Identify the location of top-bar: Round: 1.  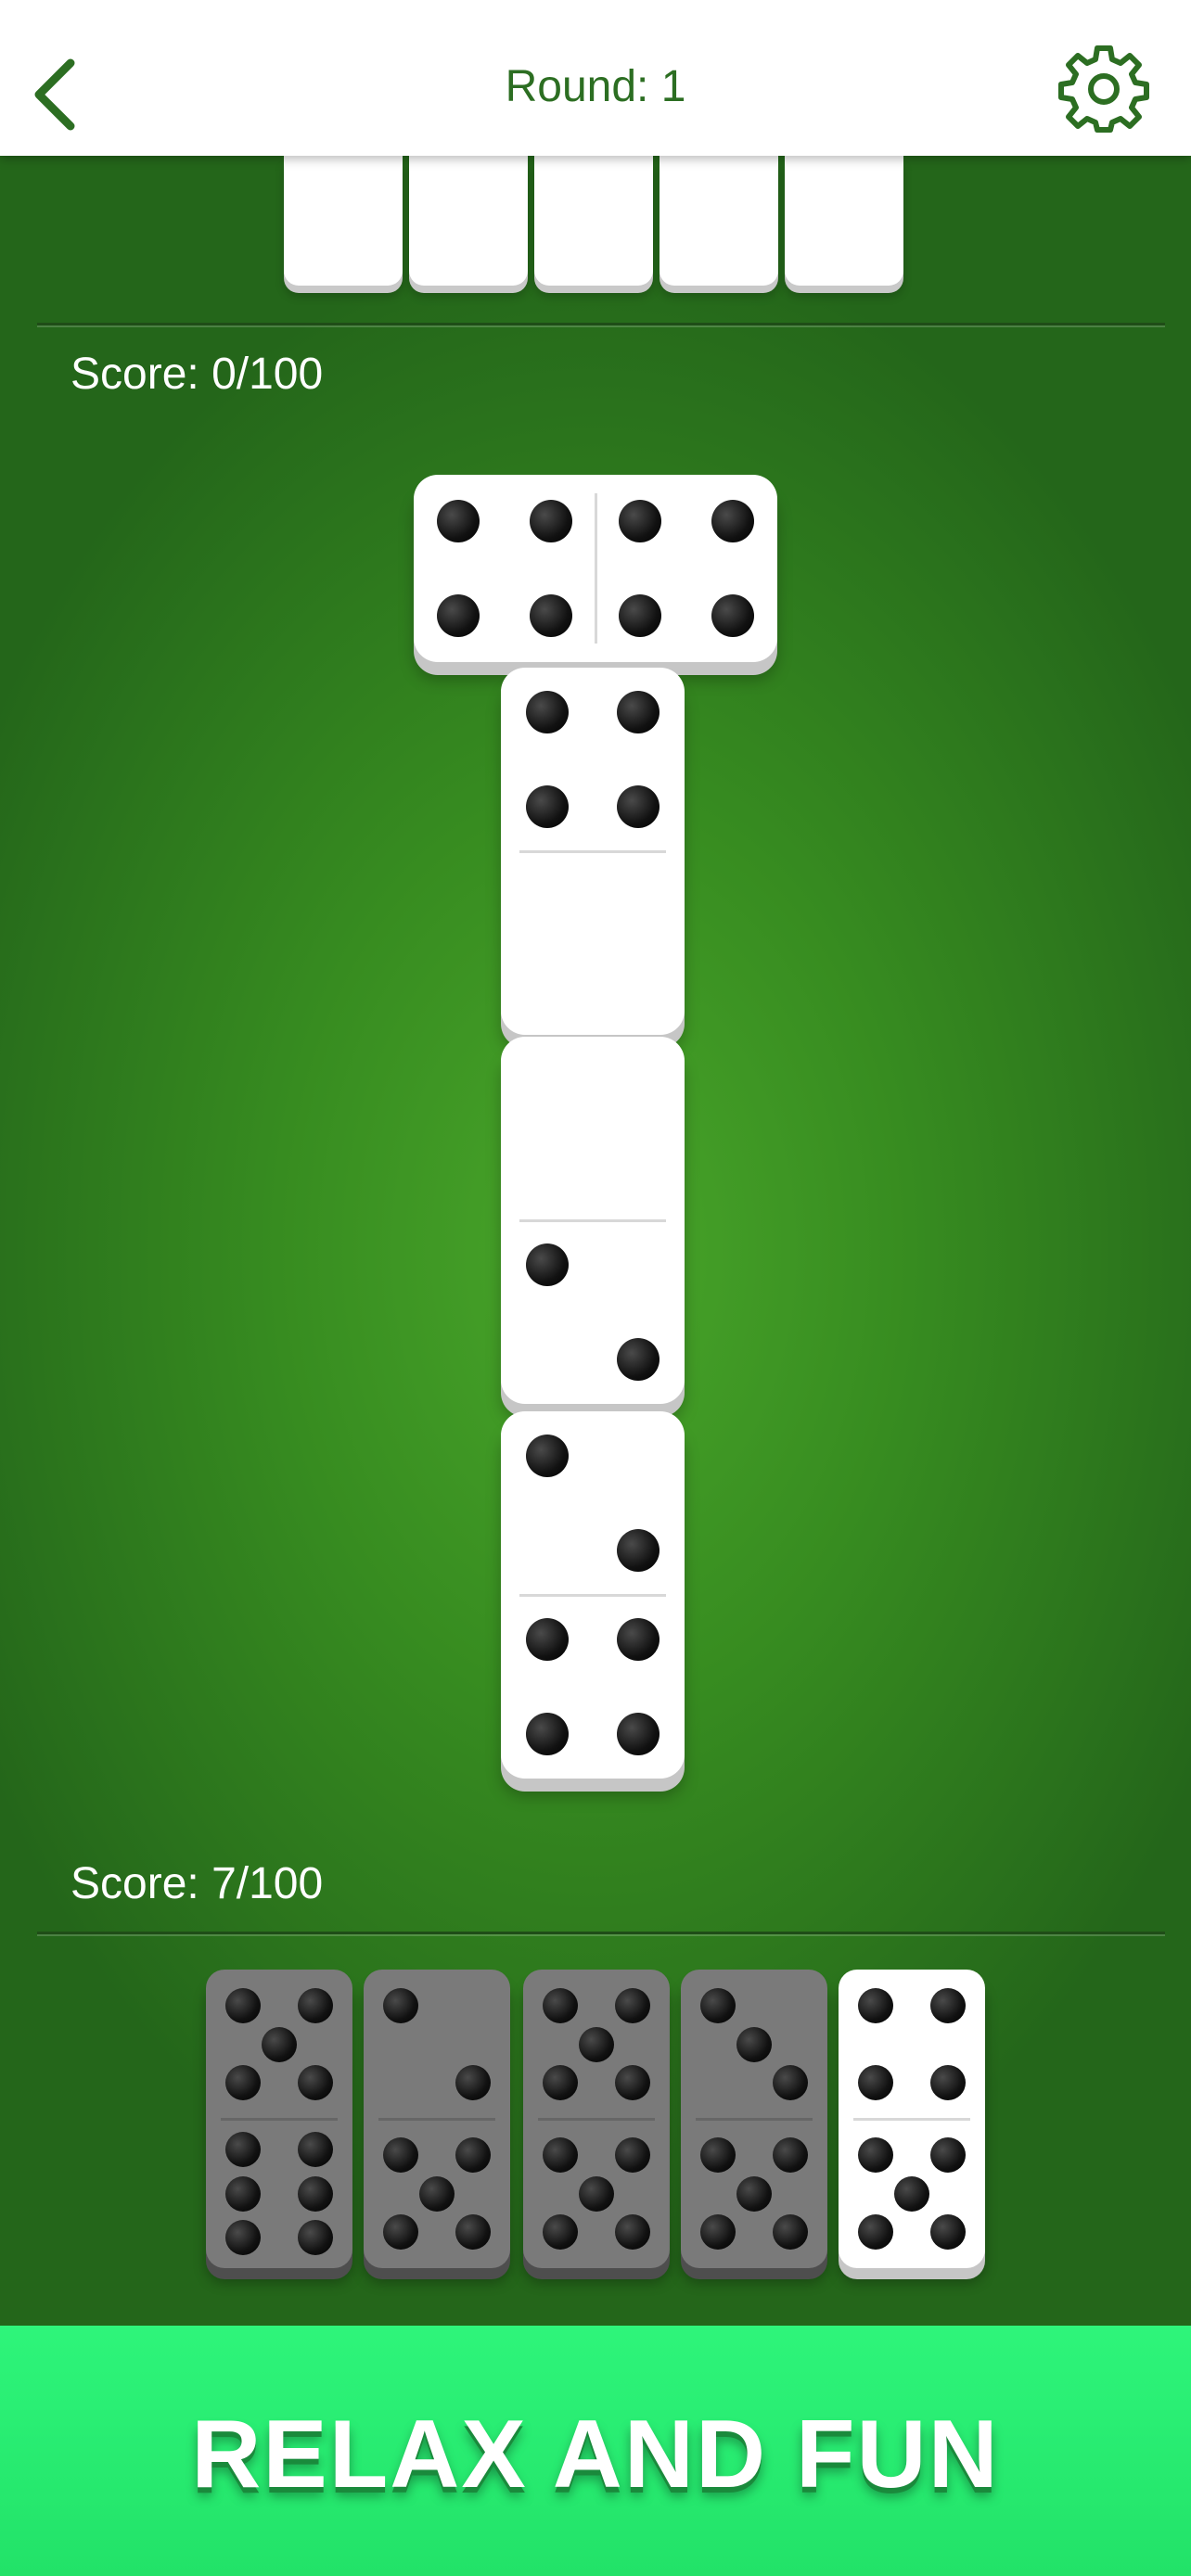
(595, 78).